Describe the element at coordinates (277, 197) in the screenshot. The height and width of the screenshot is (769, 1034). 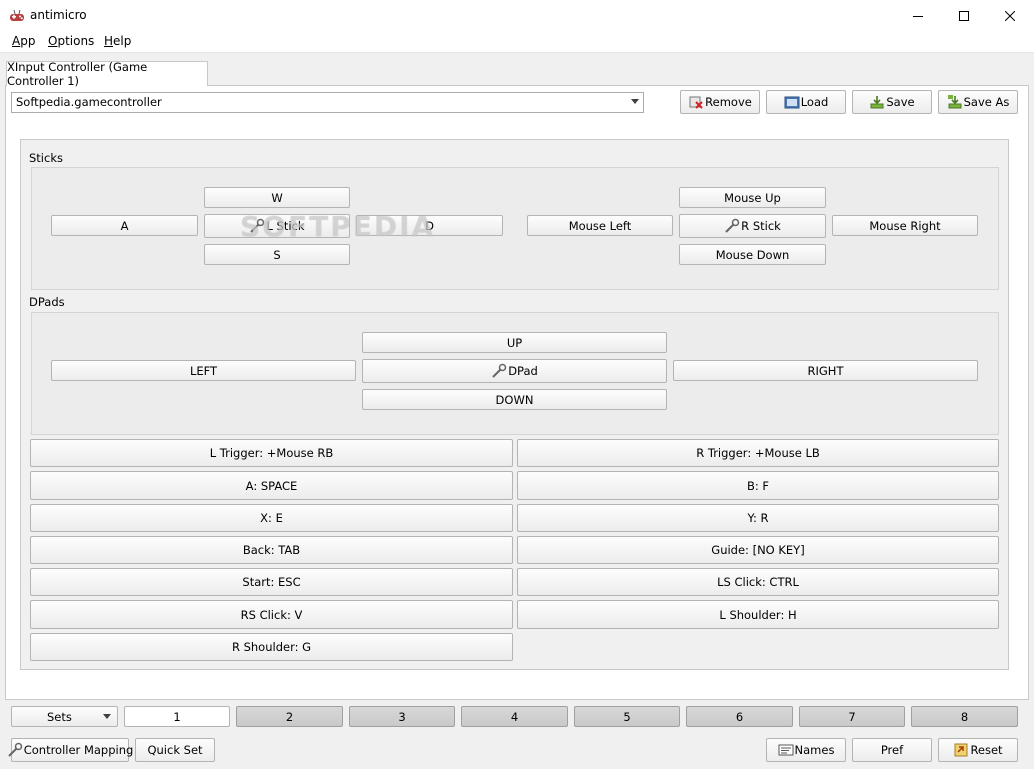
I see `left-stick-up-button: W` at that location.